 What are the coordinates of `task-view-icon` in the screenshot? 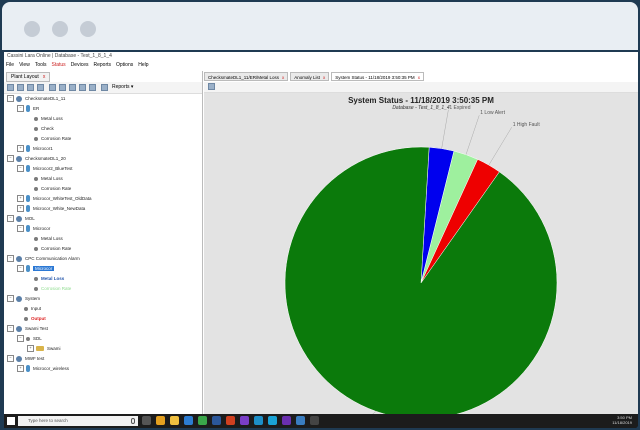 It's located at (146, 420).